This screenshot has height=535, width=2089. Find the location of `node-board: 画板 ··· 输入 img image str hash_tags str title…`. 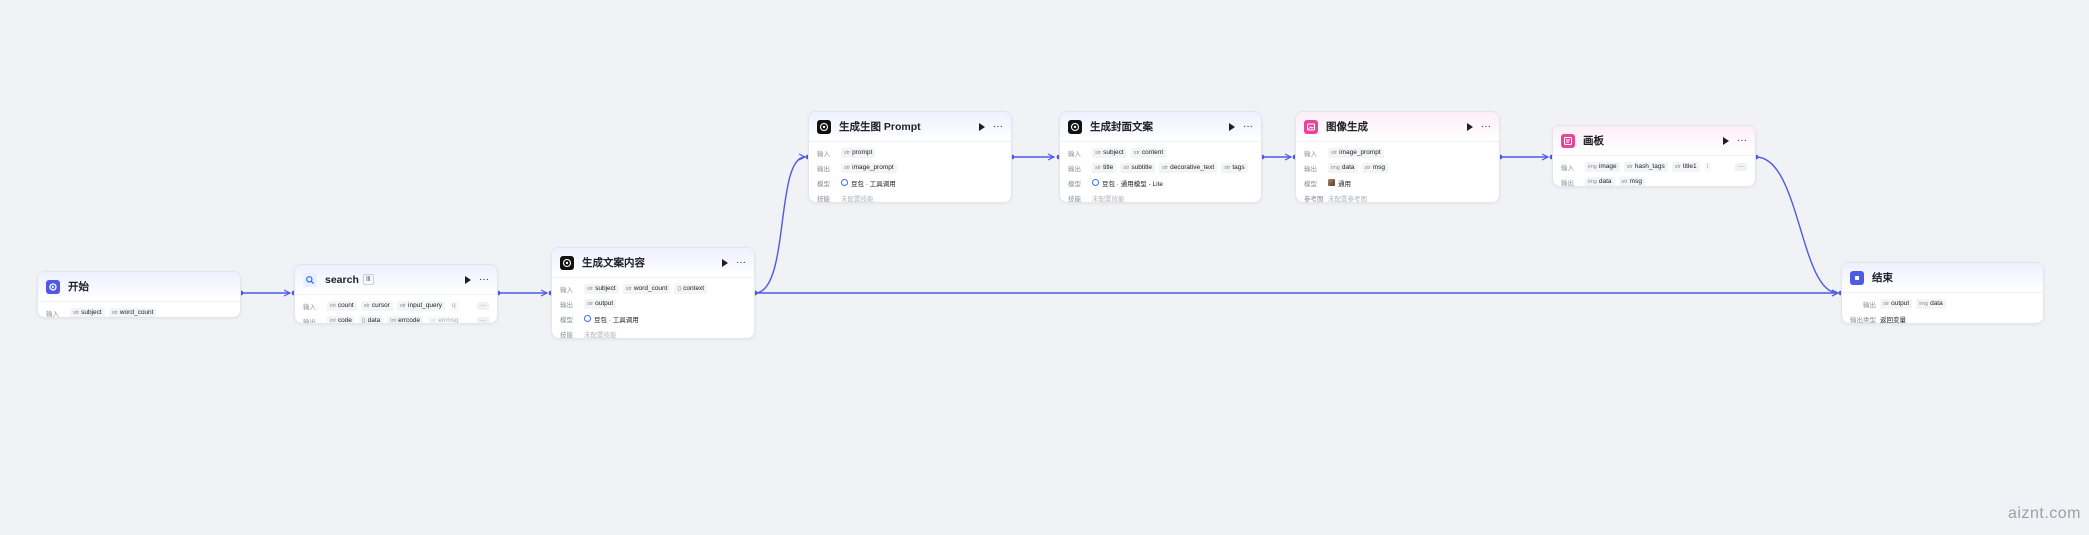

node-board: 画板 ··· 输入 img image str hash_tags str title… is located at coordinates (1654, 156).